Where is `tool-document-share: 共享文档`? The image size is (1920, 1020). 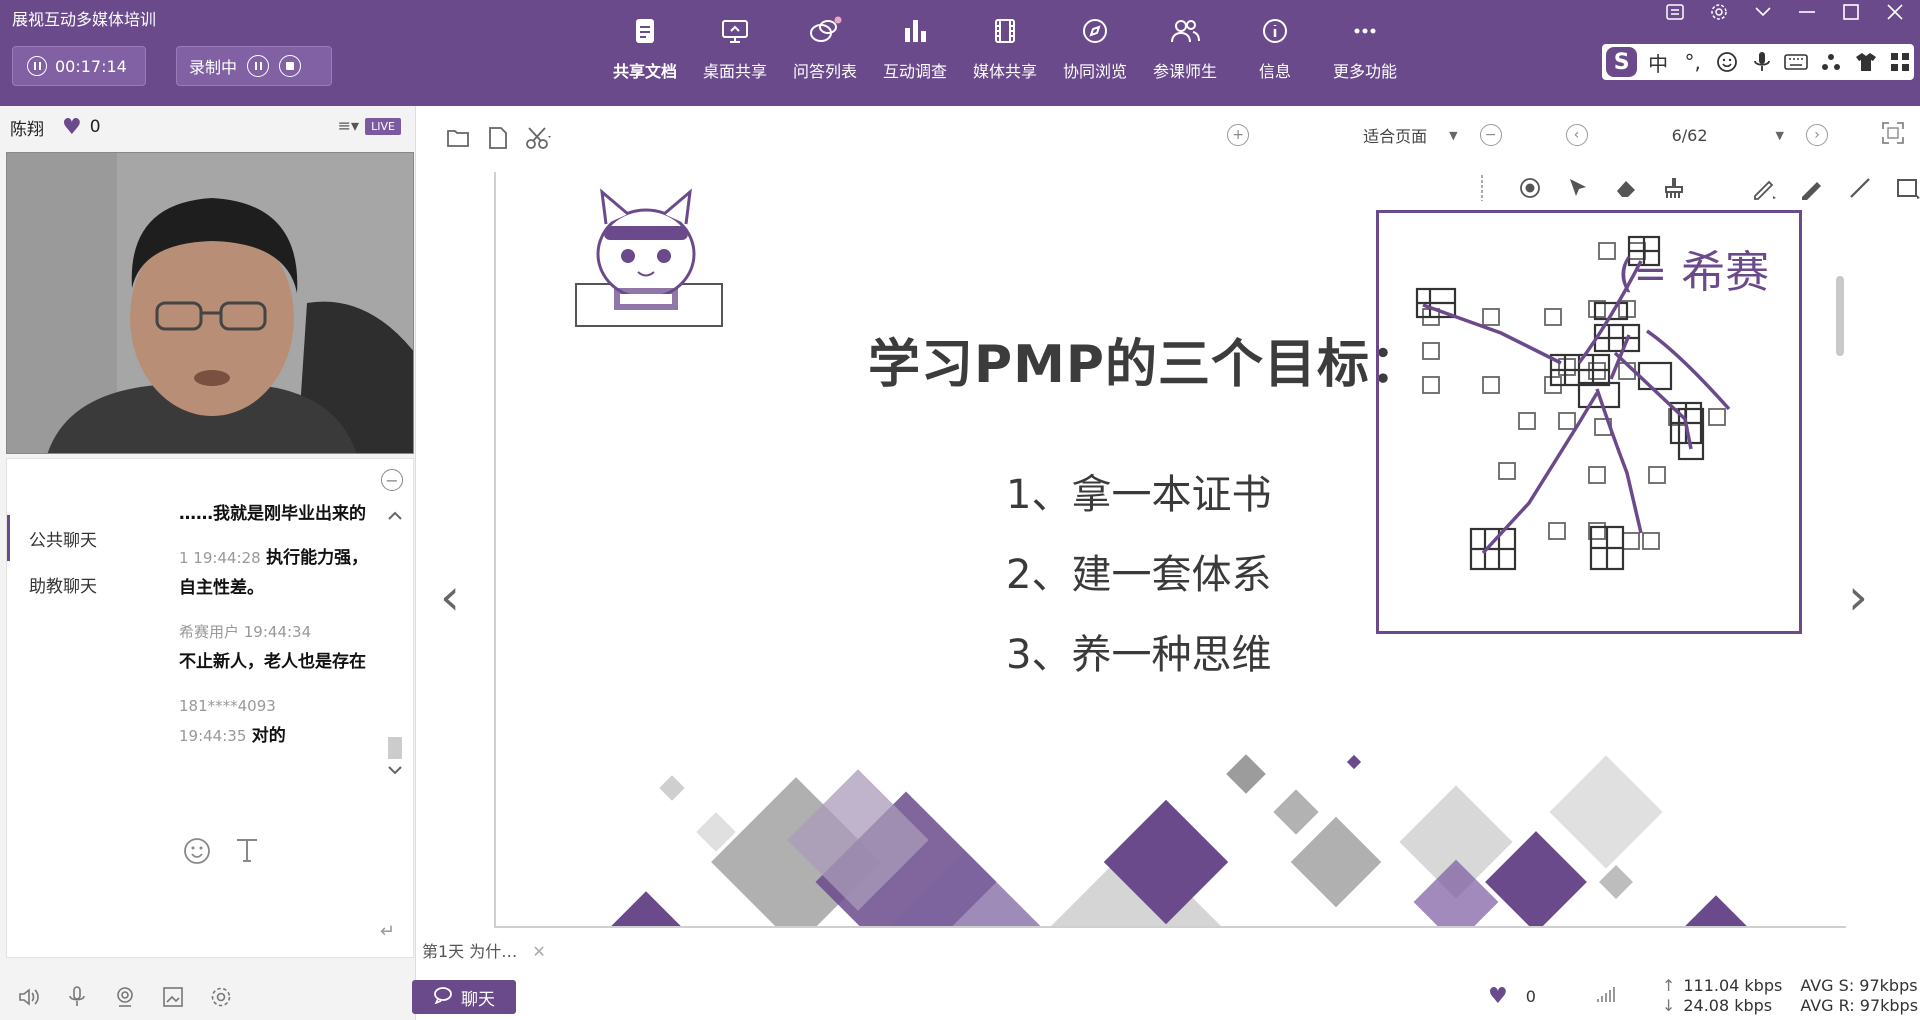 tool-document-share: 共享文档 is located at coordinates (645, 48).